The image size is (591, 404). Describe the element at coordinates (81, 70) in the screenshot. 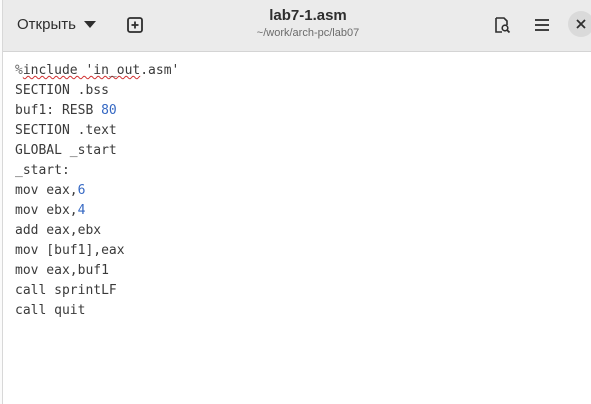

I see `code-token: include 'in_out` at that location.